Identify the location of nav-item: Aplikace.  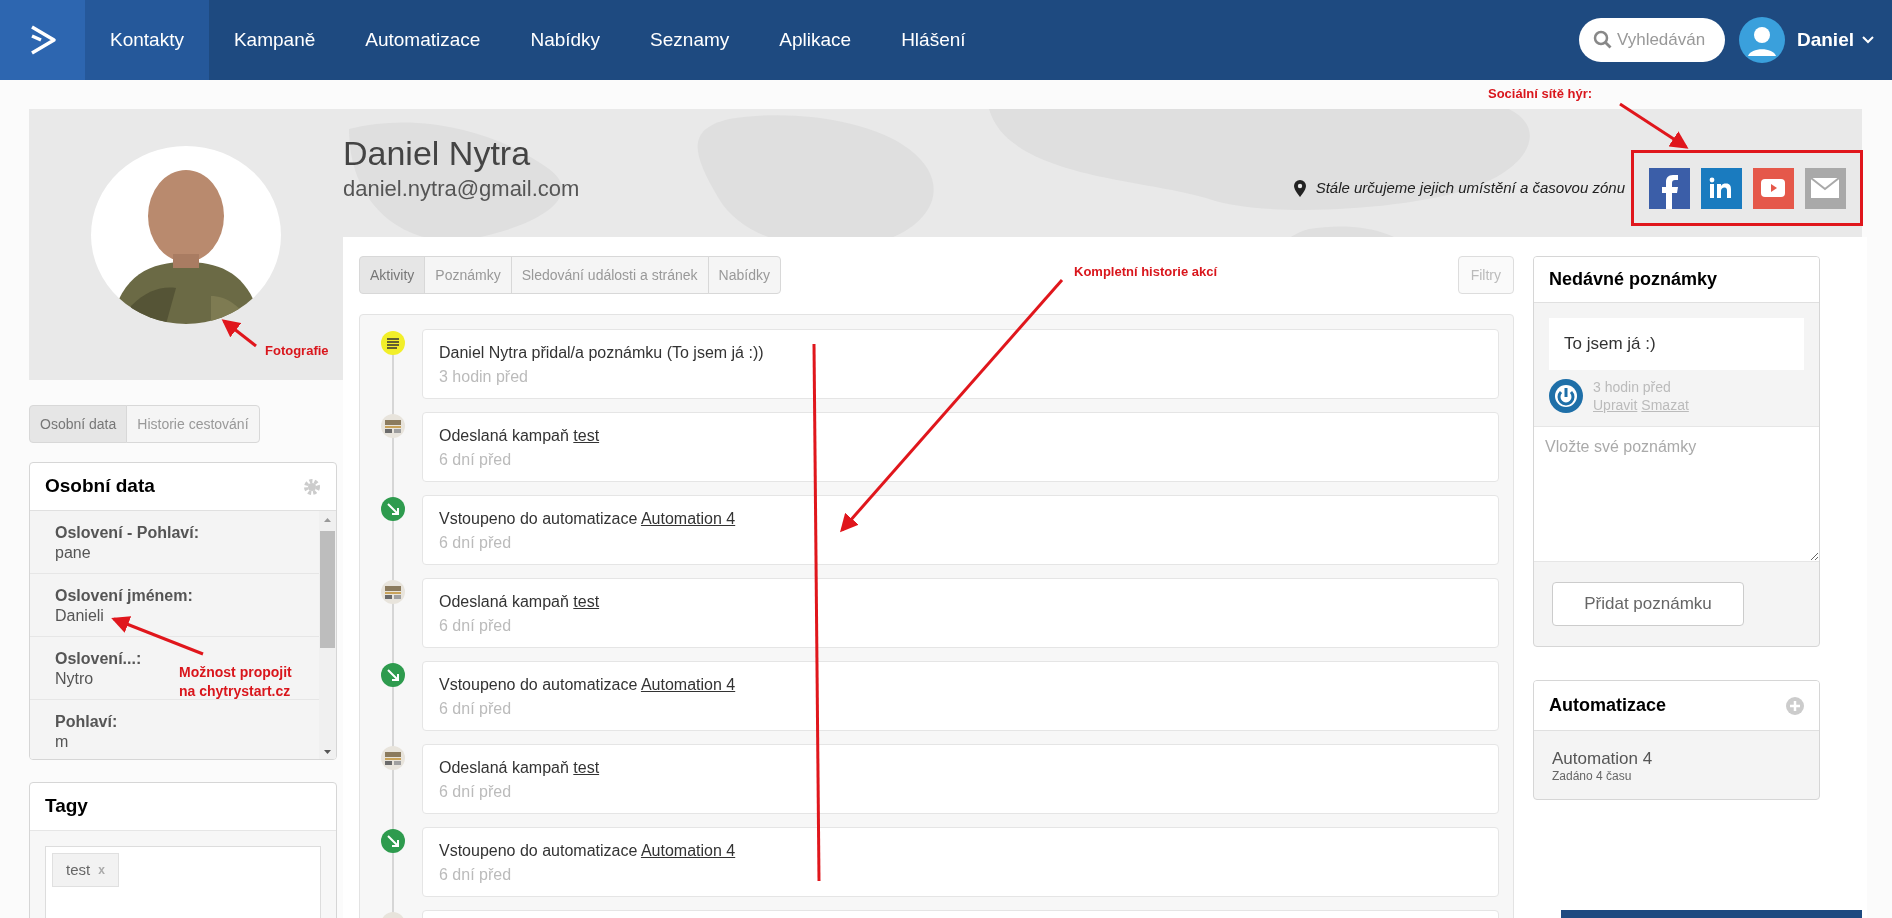
(815, 40).